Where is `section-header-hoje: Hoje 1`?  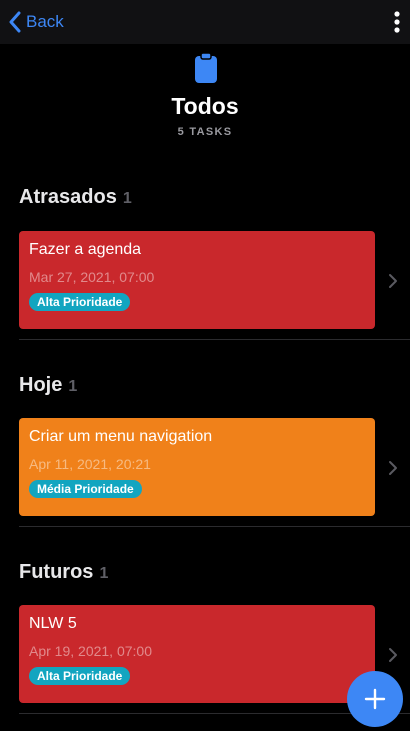
section-header-hoje: Hoje 1 is located at coordinates (48, 385).